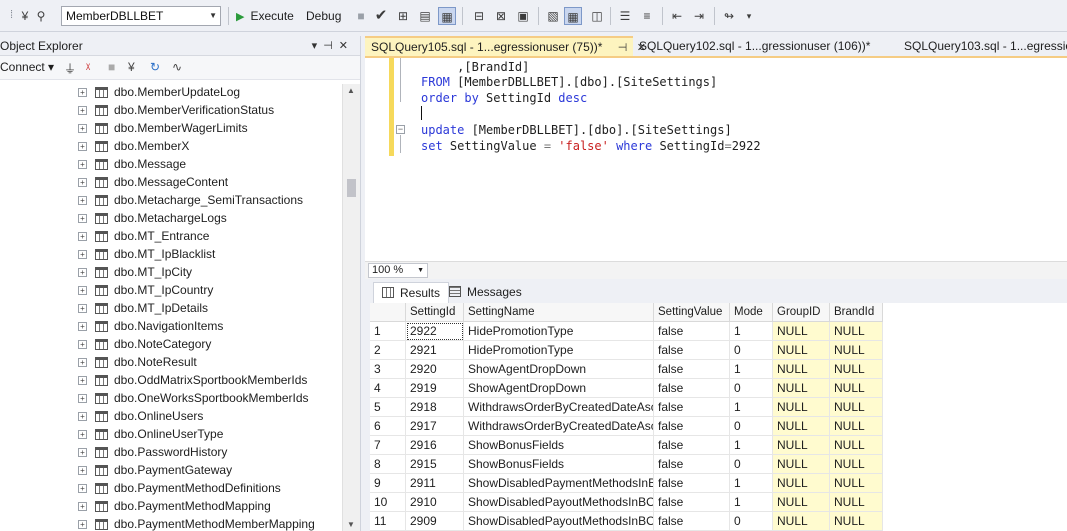 The width and height of the screenshot is (1067, 531). I want to click on row-number: 3, so click(388, 369).